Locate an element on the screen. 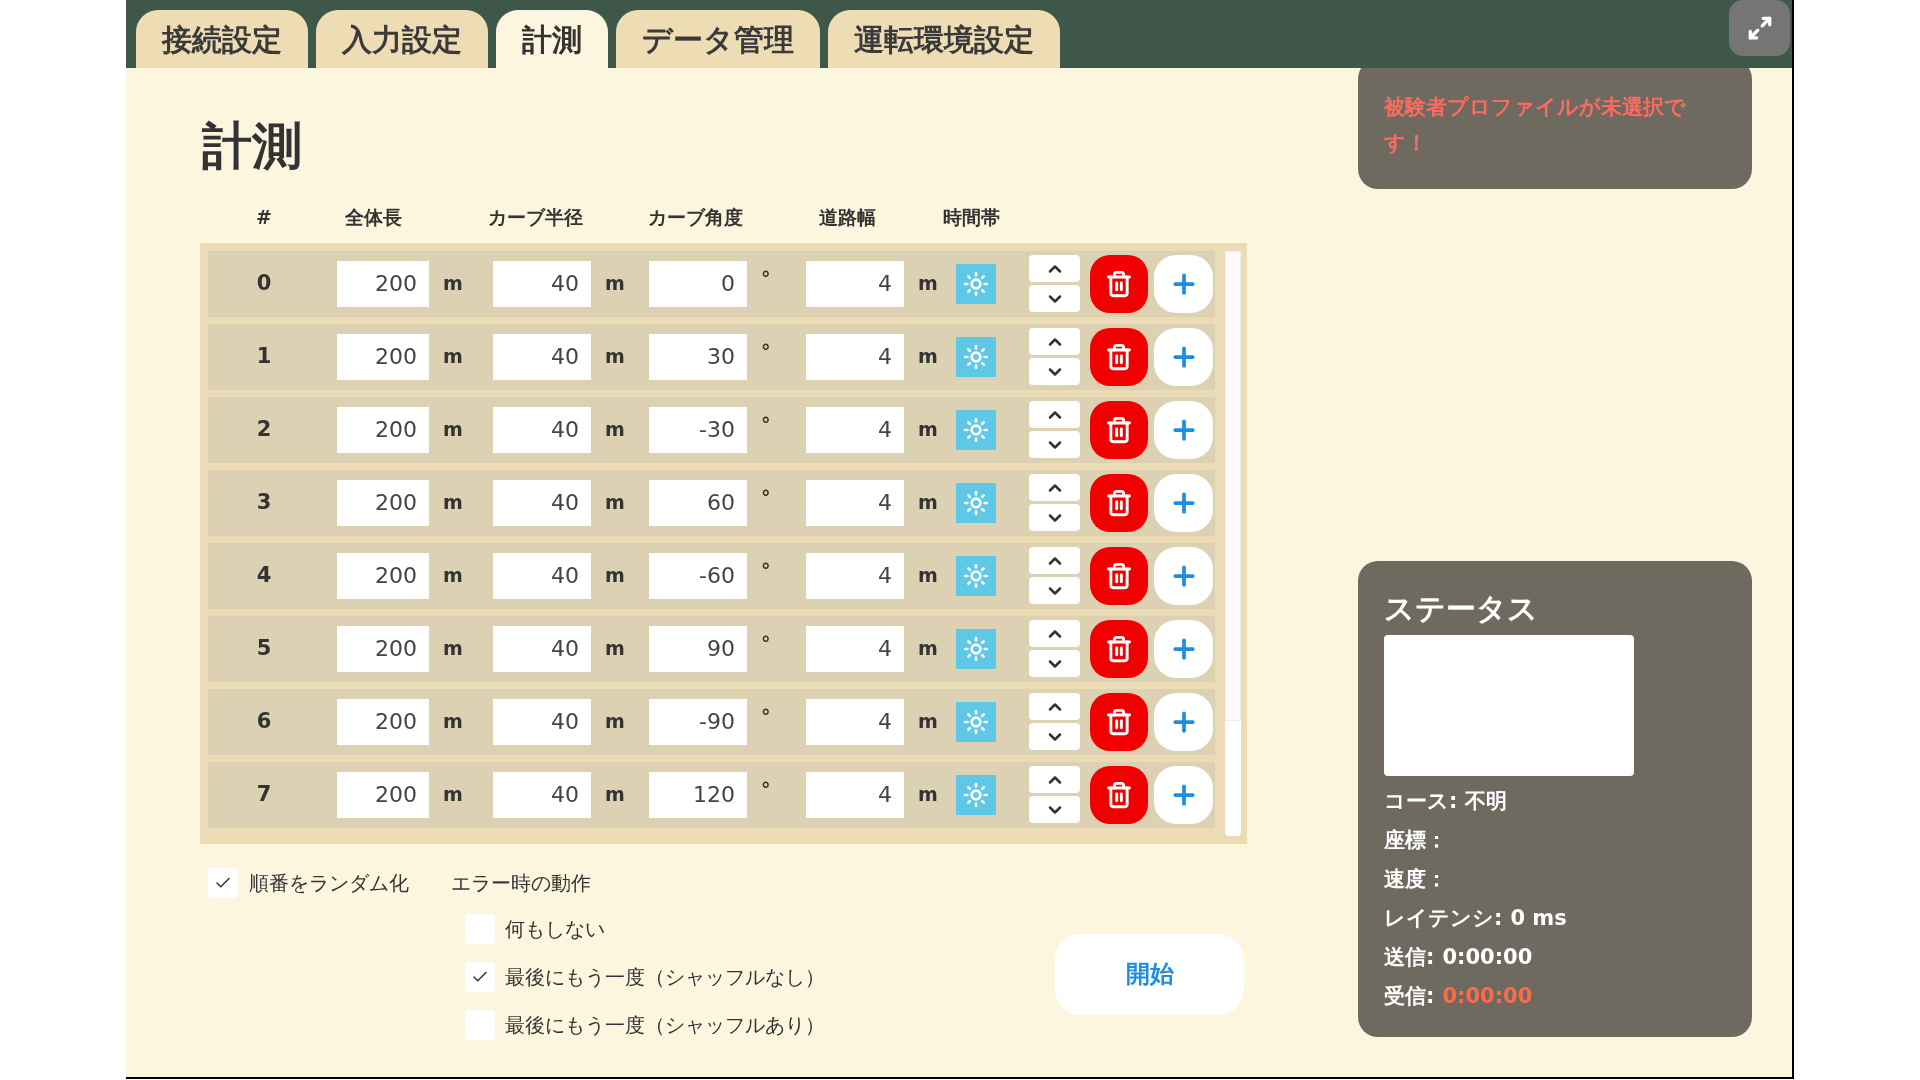 This screenshot has height=1080, width=1920. row-index: 7 is located at coordinates (264, 794).